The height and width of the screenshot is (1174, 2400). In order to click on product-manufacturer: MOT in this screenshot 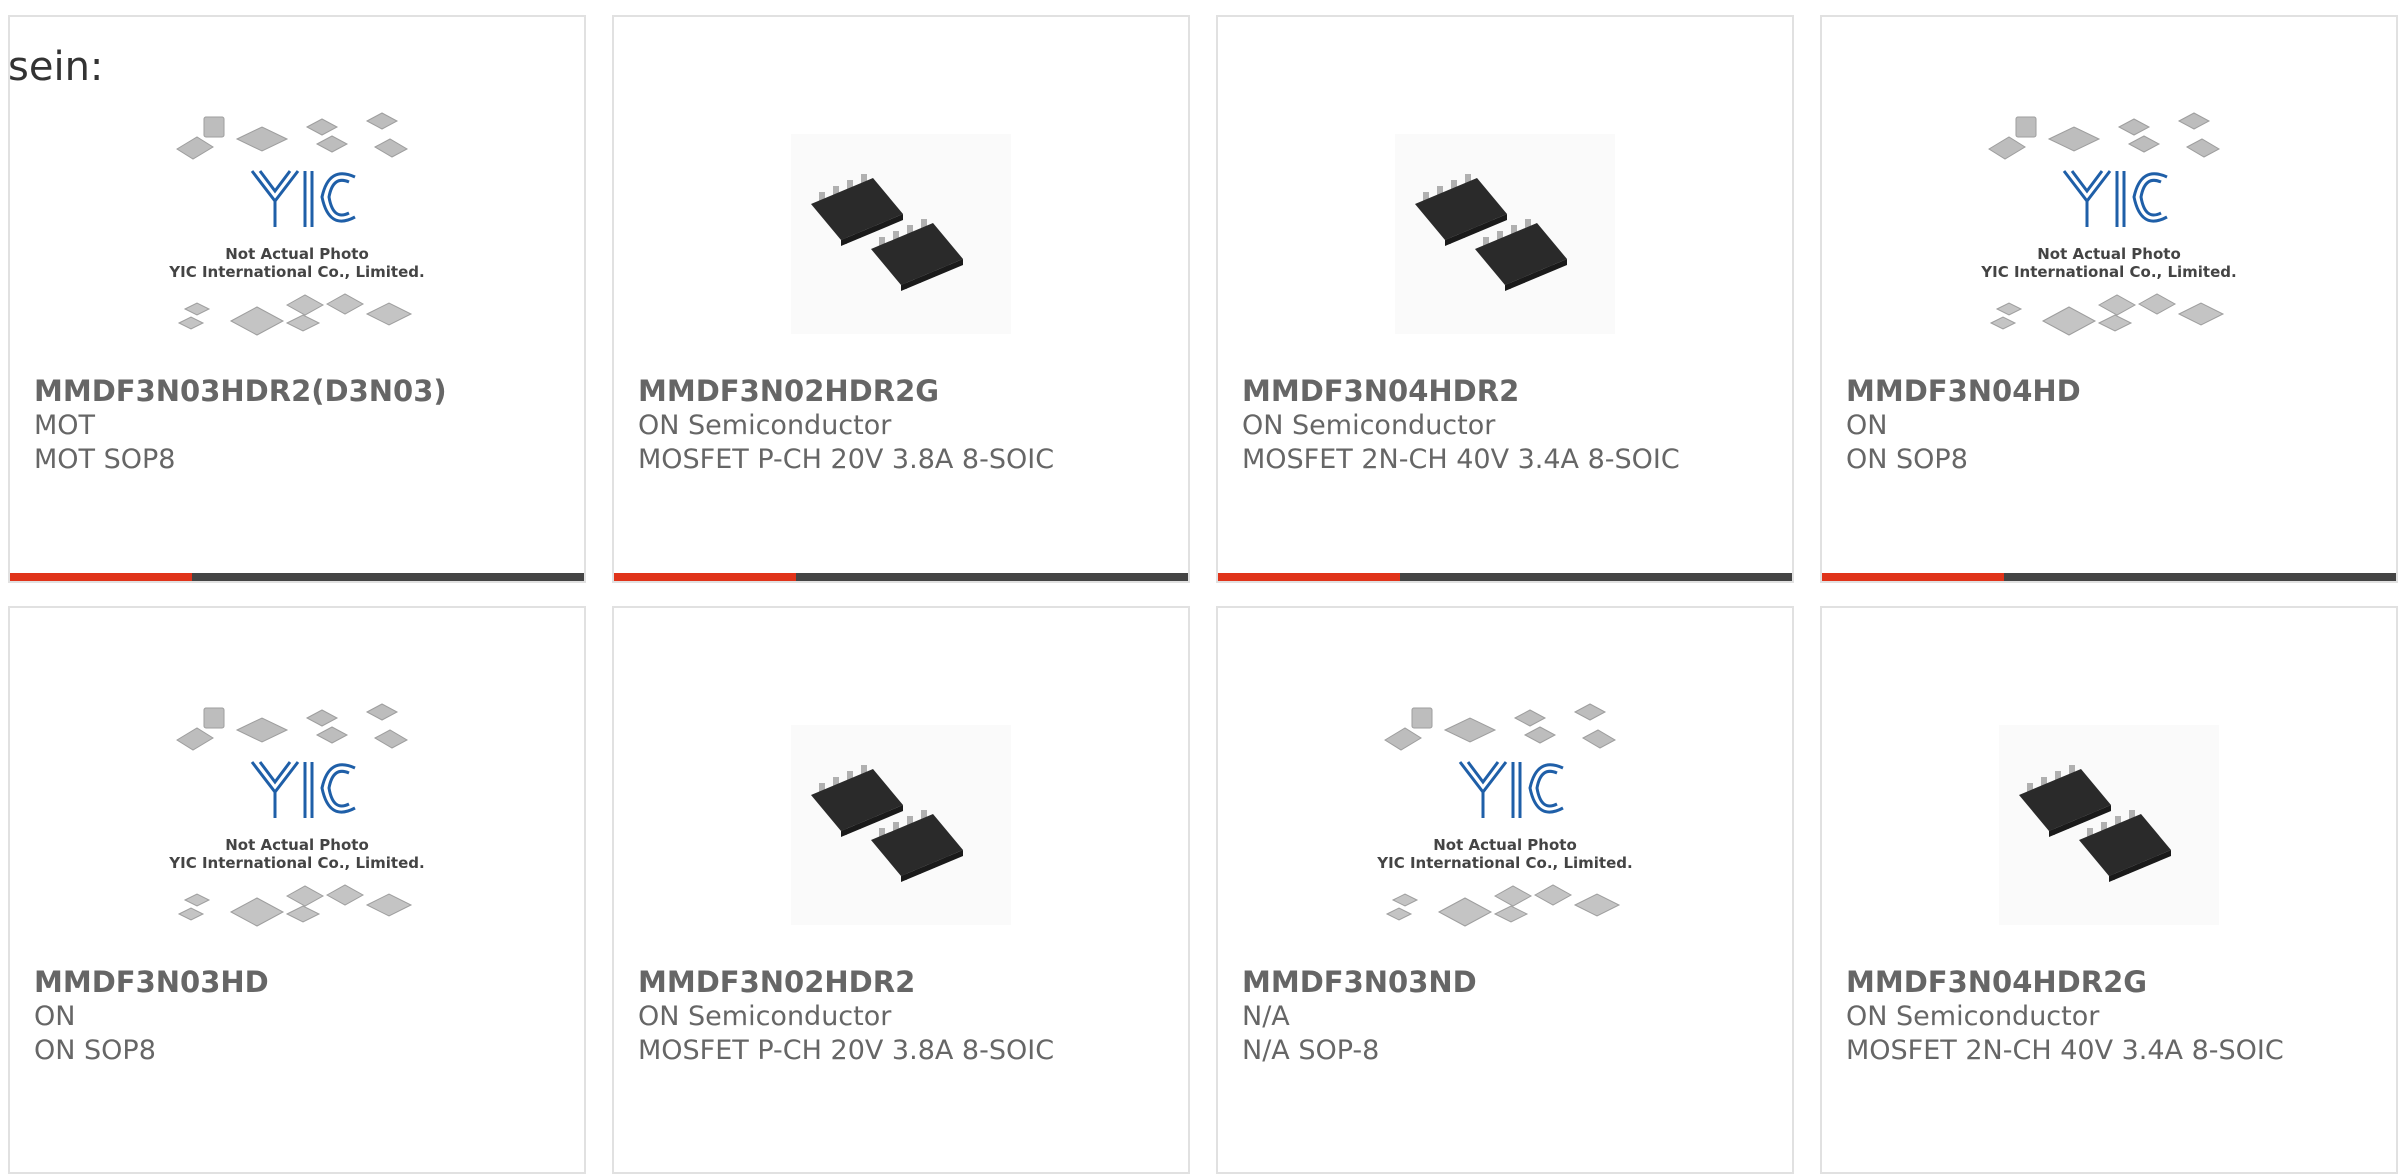, I will do `click(65, 425)`.